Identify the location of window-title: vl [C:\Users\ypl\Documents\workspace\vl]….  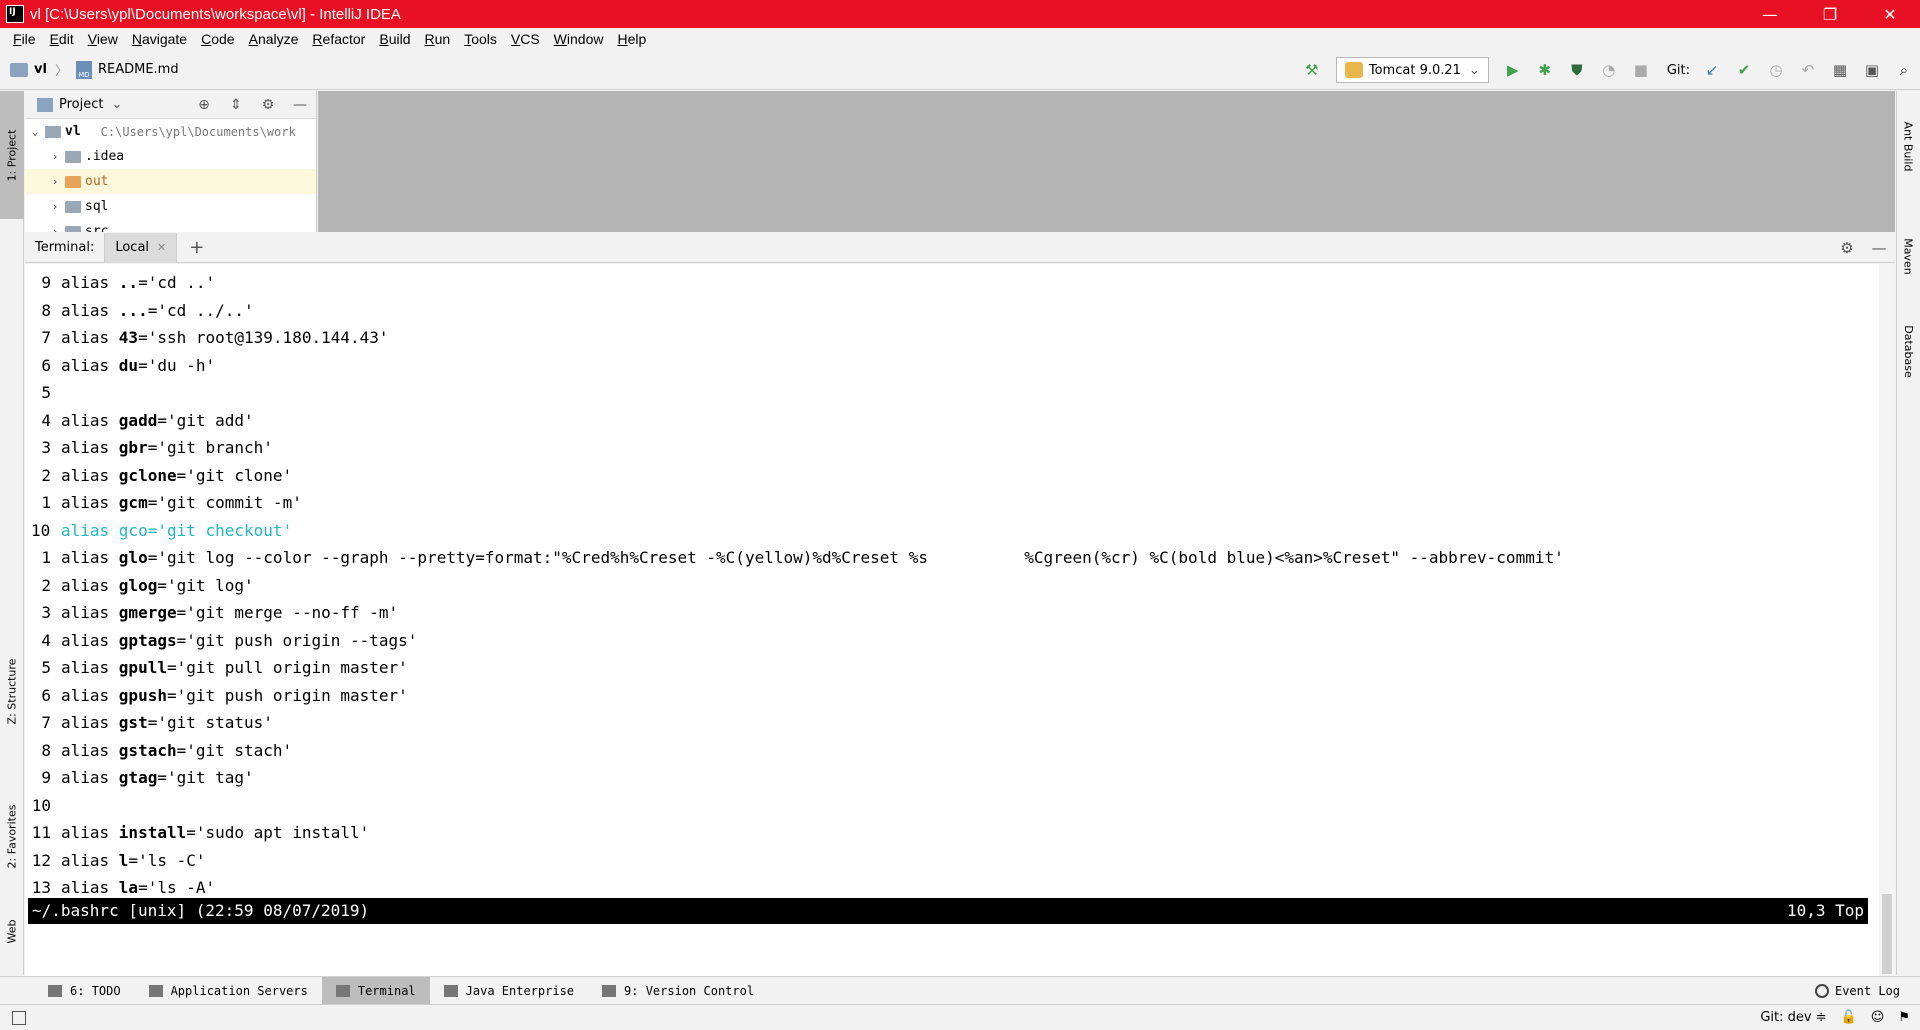
(215, 14).